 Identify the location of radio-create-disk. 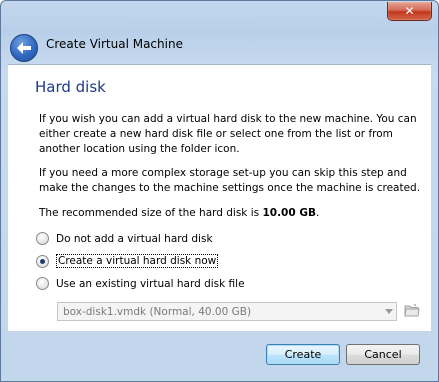
(42, 261).